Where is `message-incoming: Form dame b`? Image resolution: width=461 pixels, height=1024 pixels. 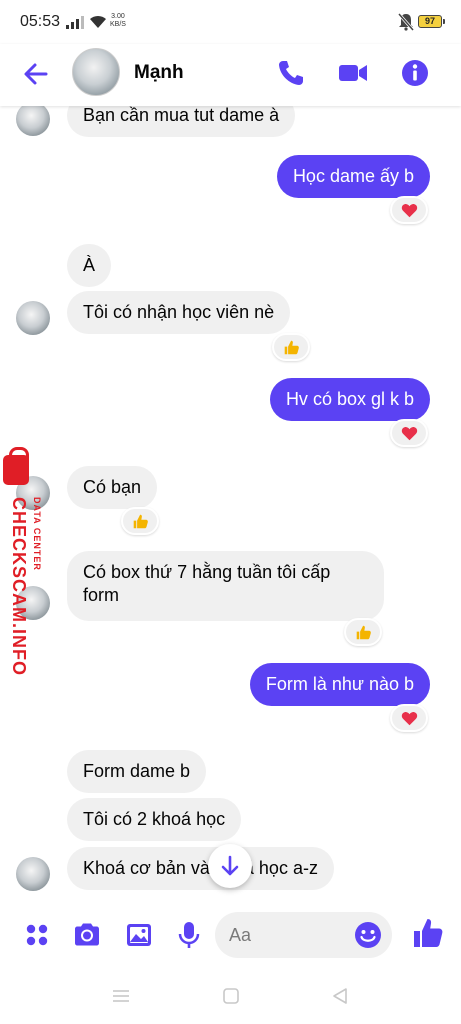
message-incoming: Form dame b is located at coordinates (137, 771).